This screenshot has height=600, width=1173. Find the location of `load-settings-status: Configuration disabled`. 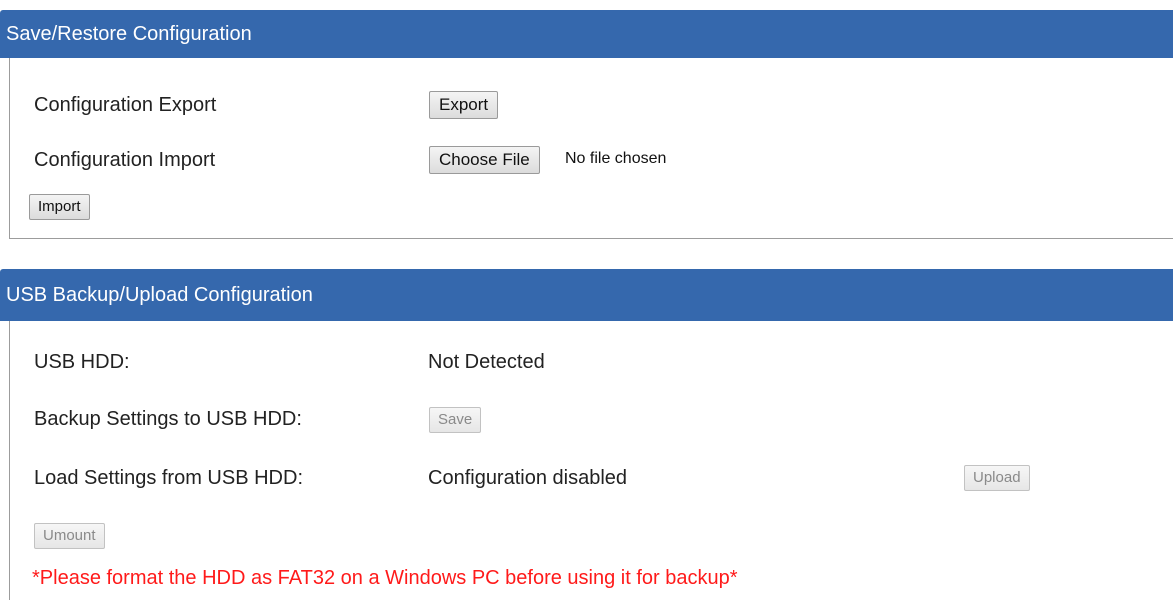

load-settings-status: Configuration disabled is located at coordinates (528, 478).